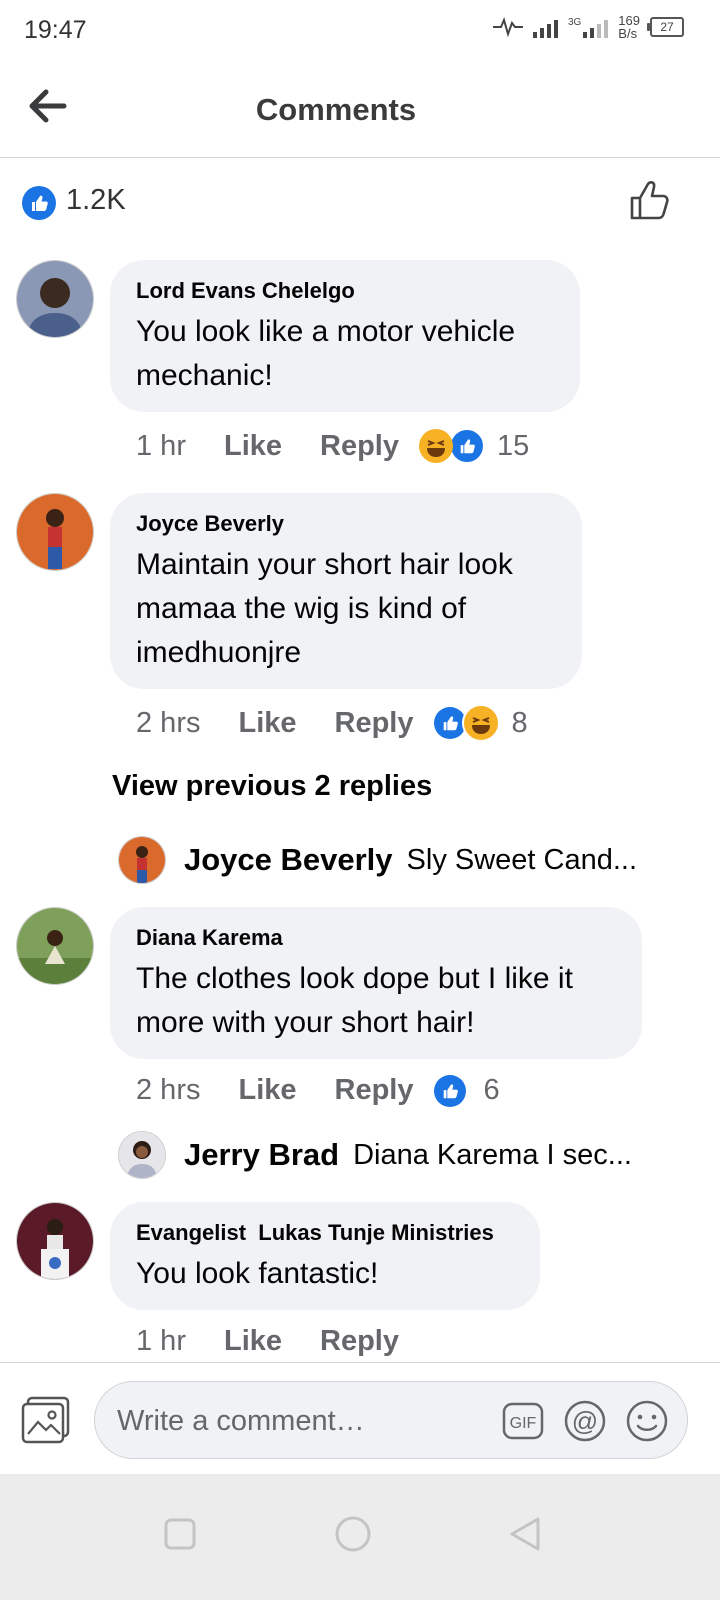  I want to click on comment-meta: 1 hr Like Reply, so click(267, 1341).